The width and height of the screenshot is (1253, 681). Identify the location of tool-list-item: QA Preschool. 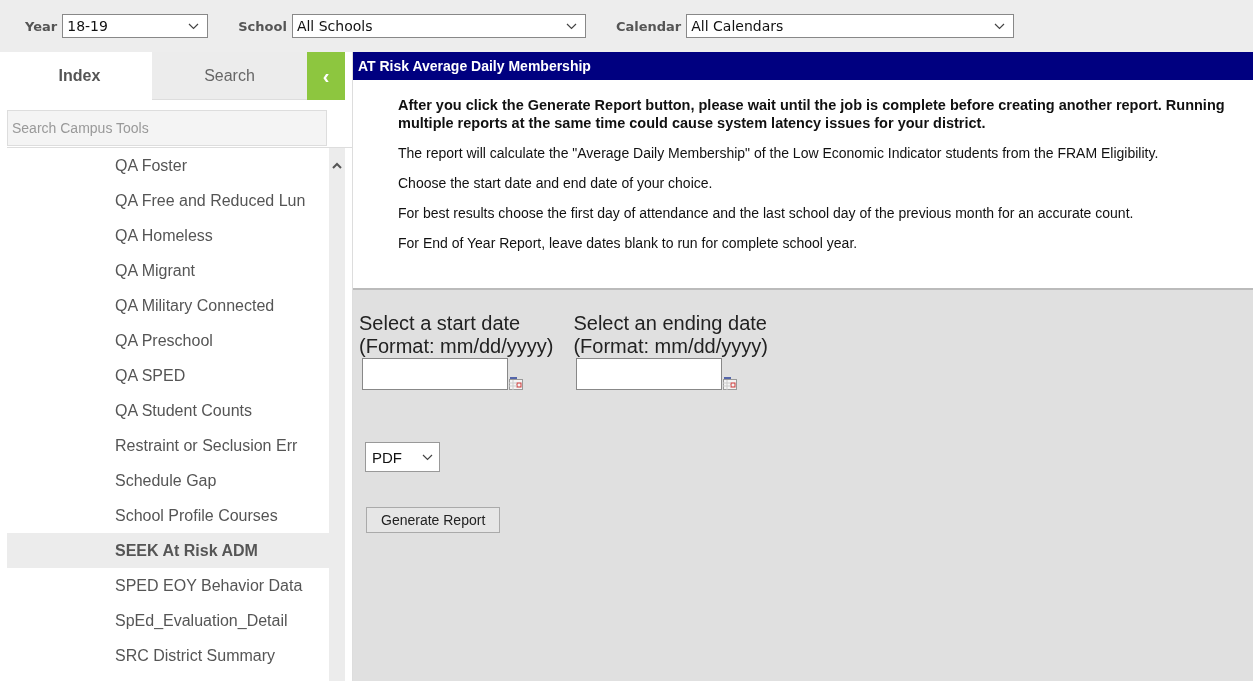
(168, 340).